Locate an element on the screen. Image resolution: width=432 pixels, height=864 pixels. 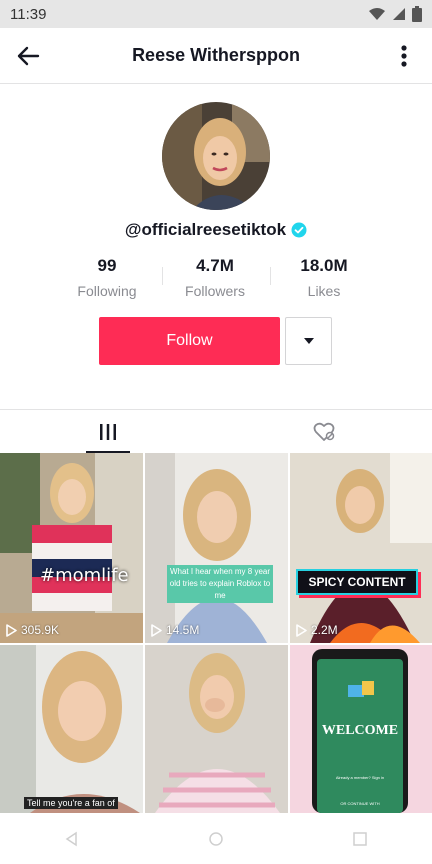
page-title: Reese Withersppon is located at coordinates (216, 55).